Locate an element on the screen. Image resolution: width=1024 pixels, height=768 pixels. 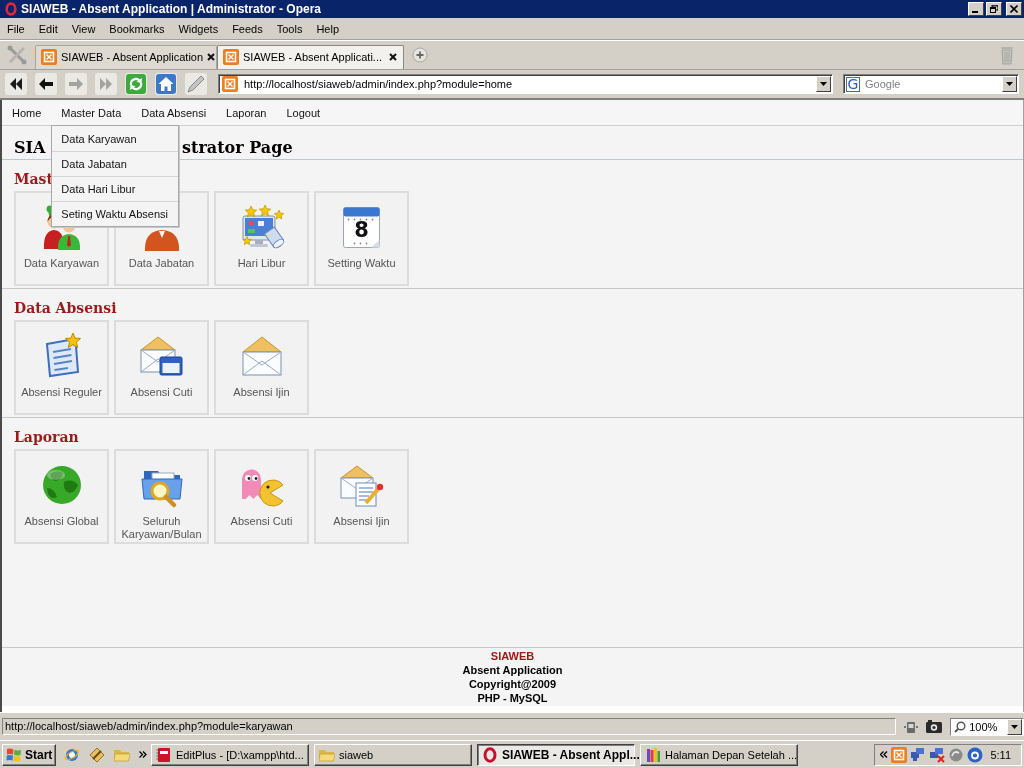
close-button is located at coordinates (1014, 9).